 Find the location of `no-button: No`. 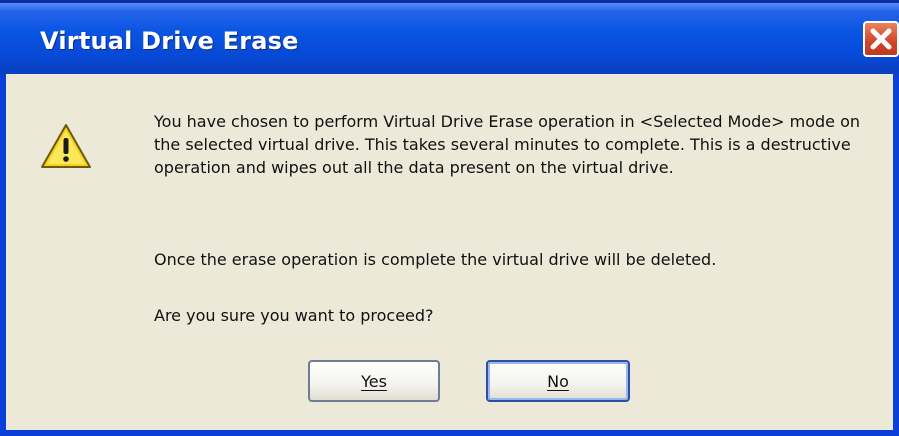

no-button: No is located at coordinates (558, 381).